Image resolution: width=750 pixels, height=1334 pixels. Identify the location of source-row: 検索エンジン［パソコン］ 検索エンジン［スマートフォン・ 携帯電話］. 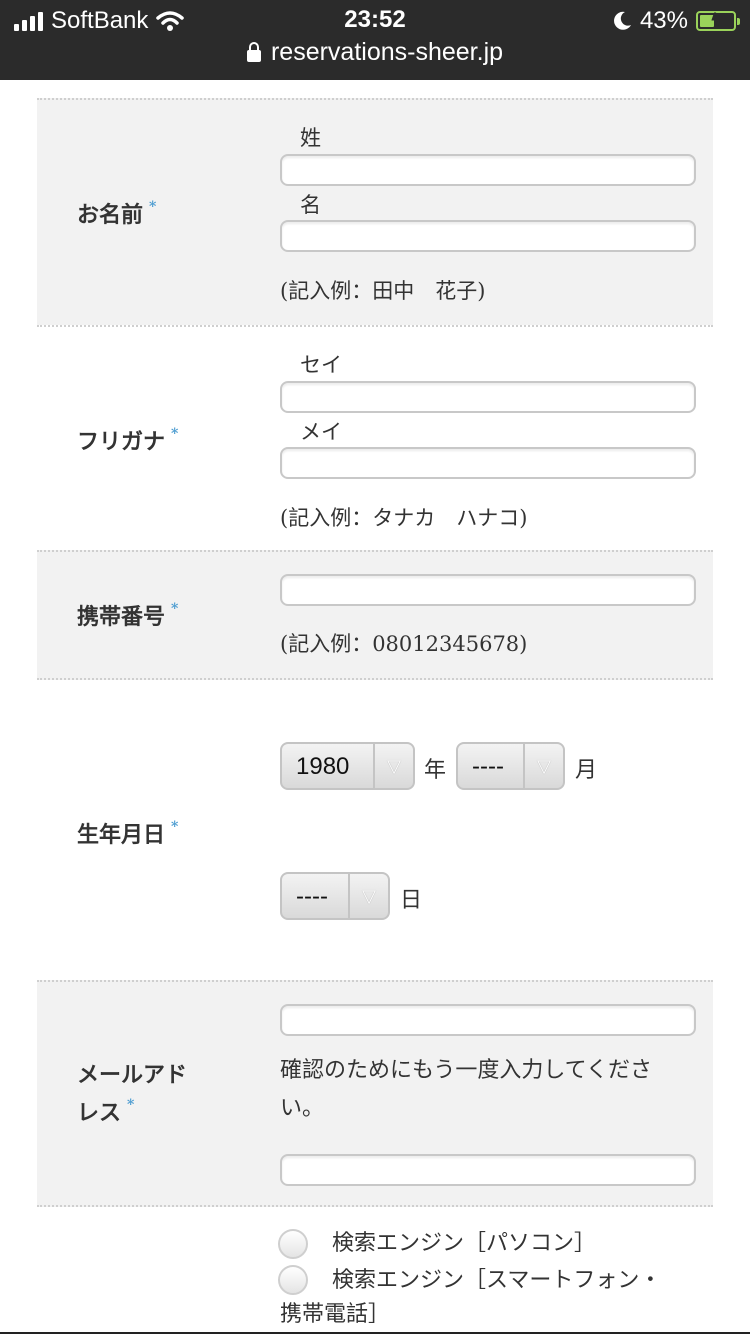
(375, 1269).